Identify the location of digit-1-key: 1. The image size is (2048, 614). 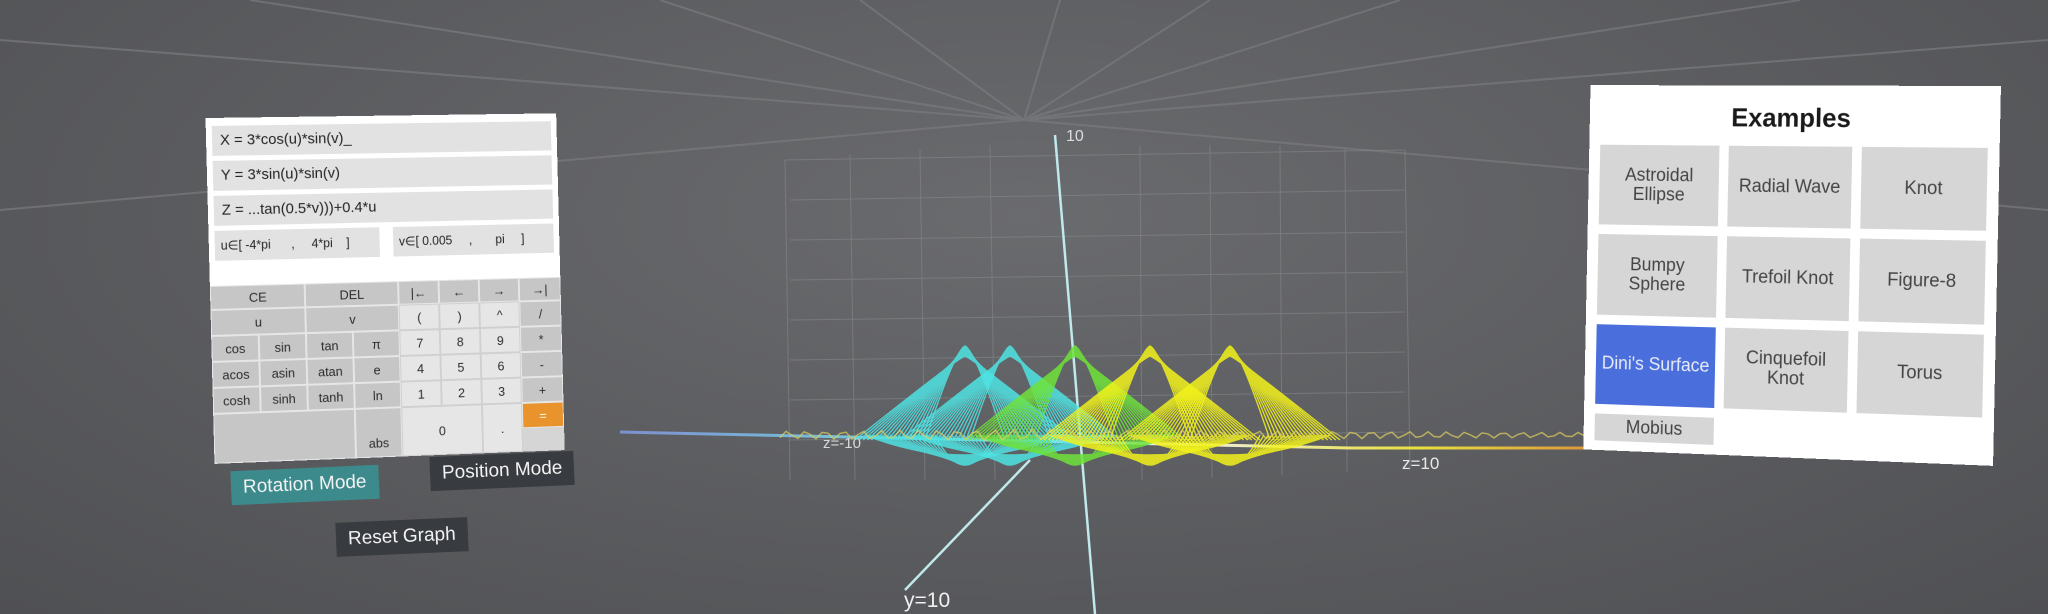
(421, 394).